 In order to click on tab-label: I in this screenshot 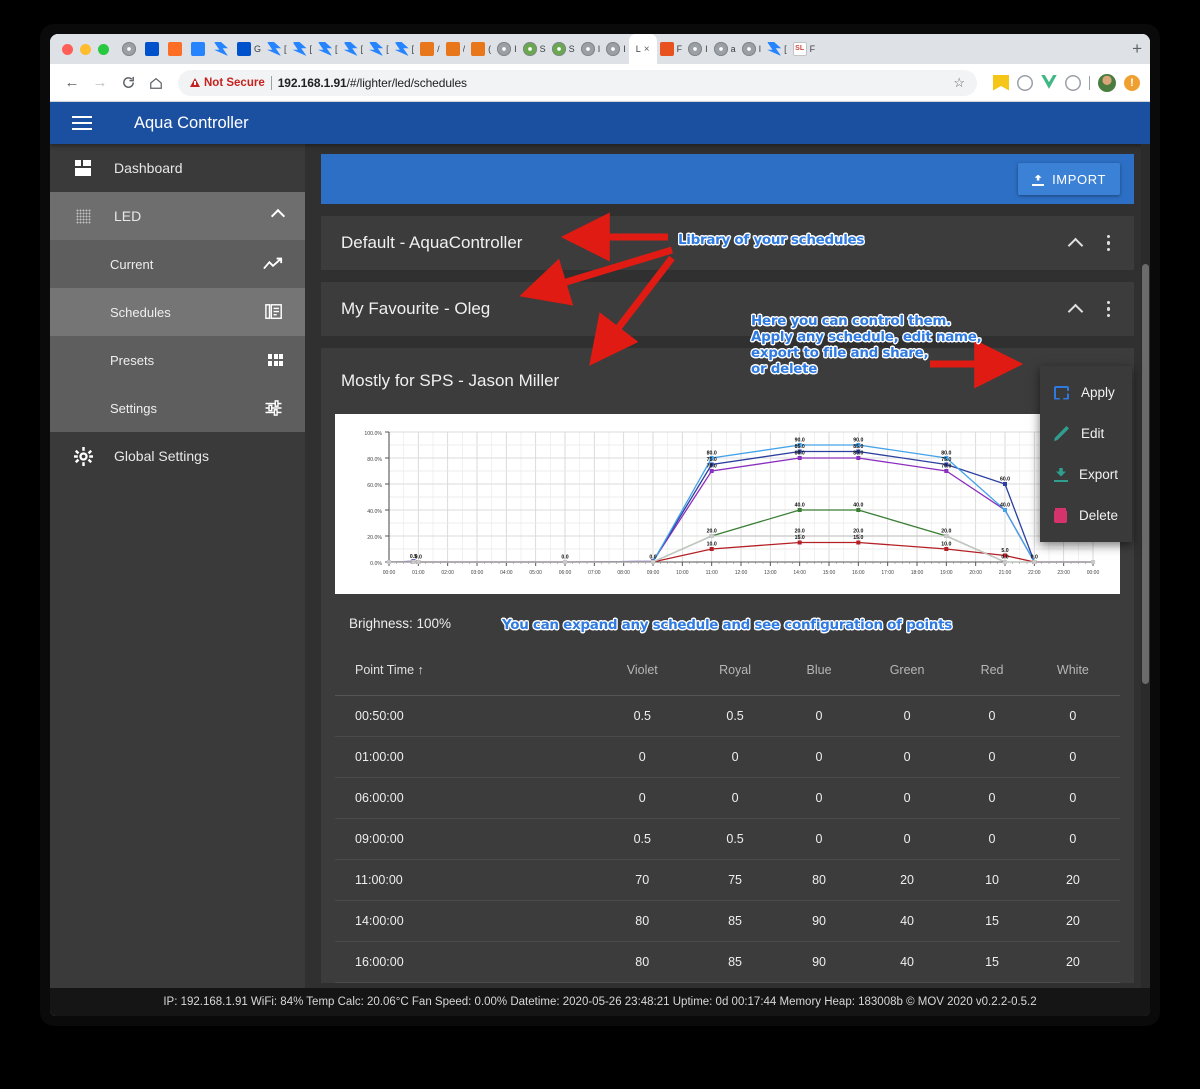, I will do `click(599, 49)`.